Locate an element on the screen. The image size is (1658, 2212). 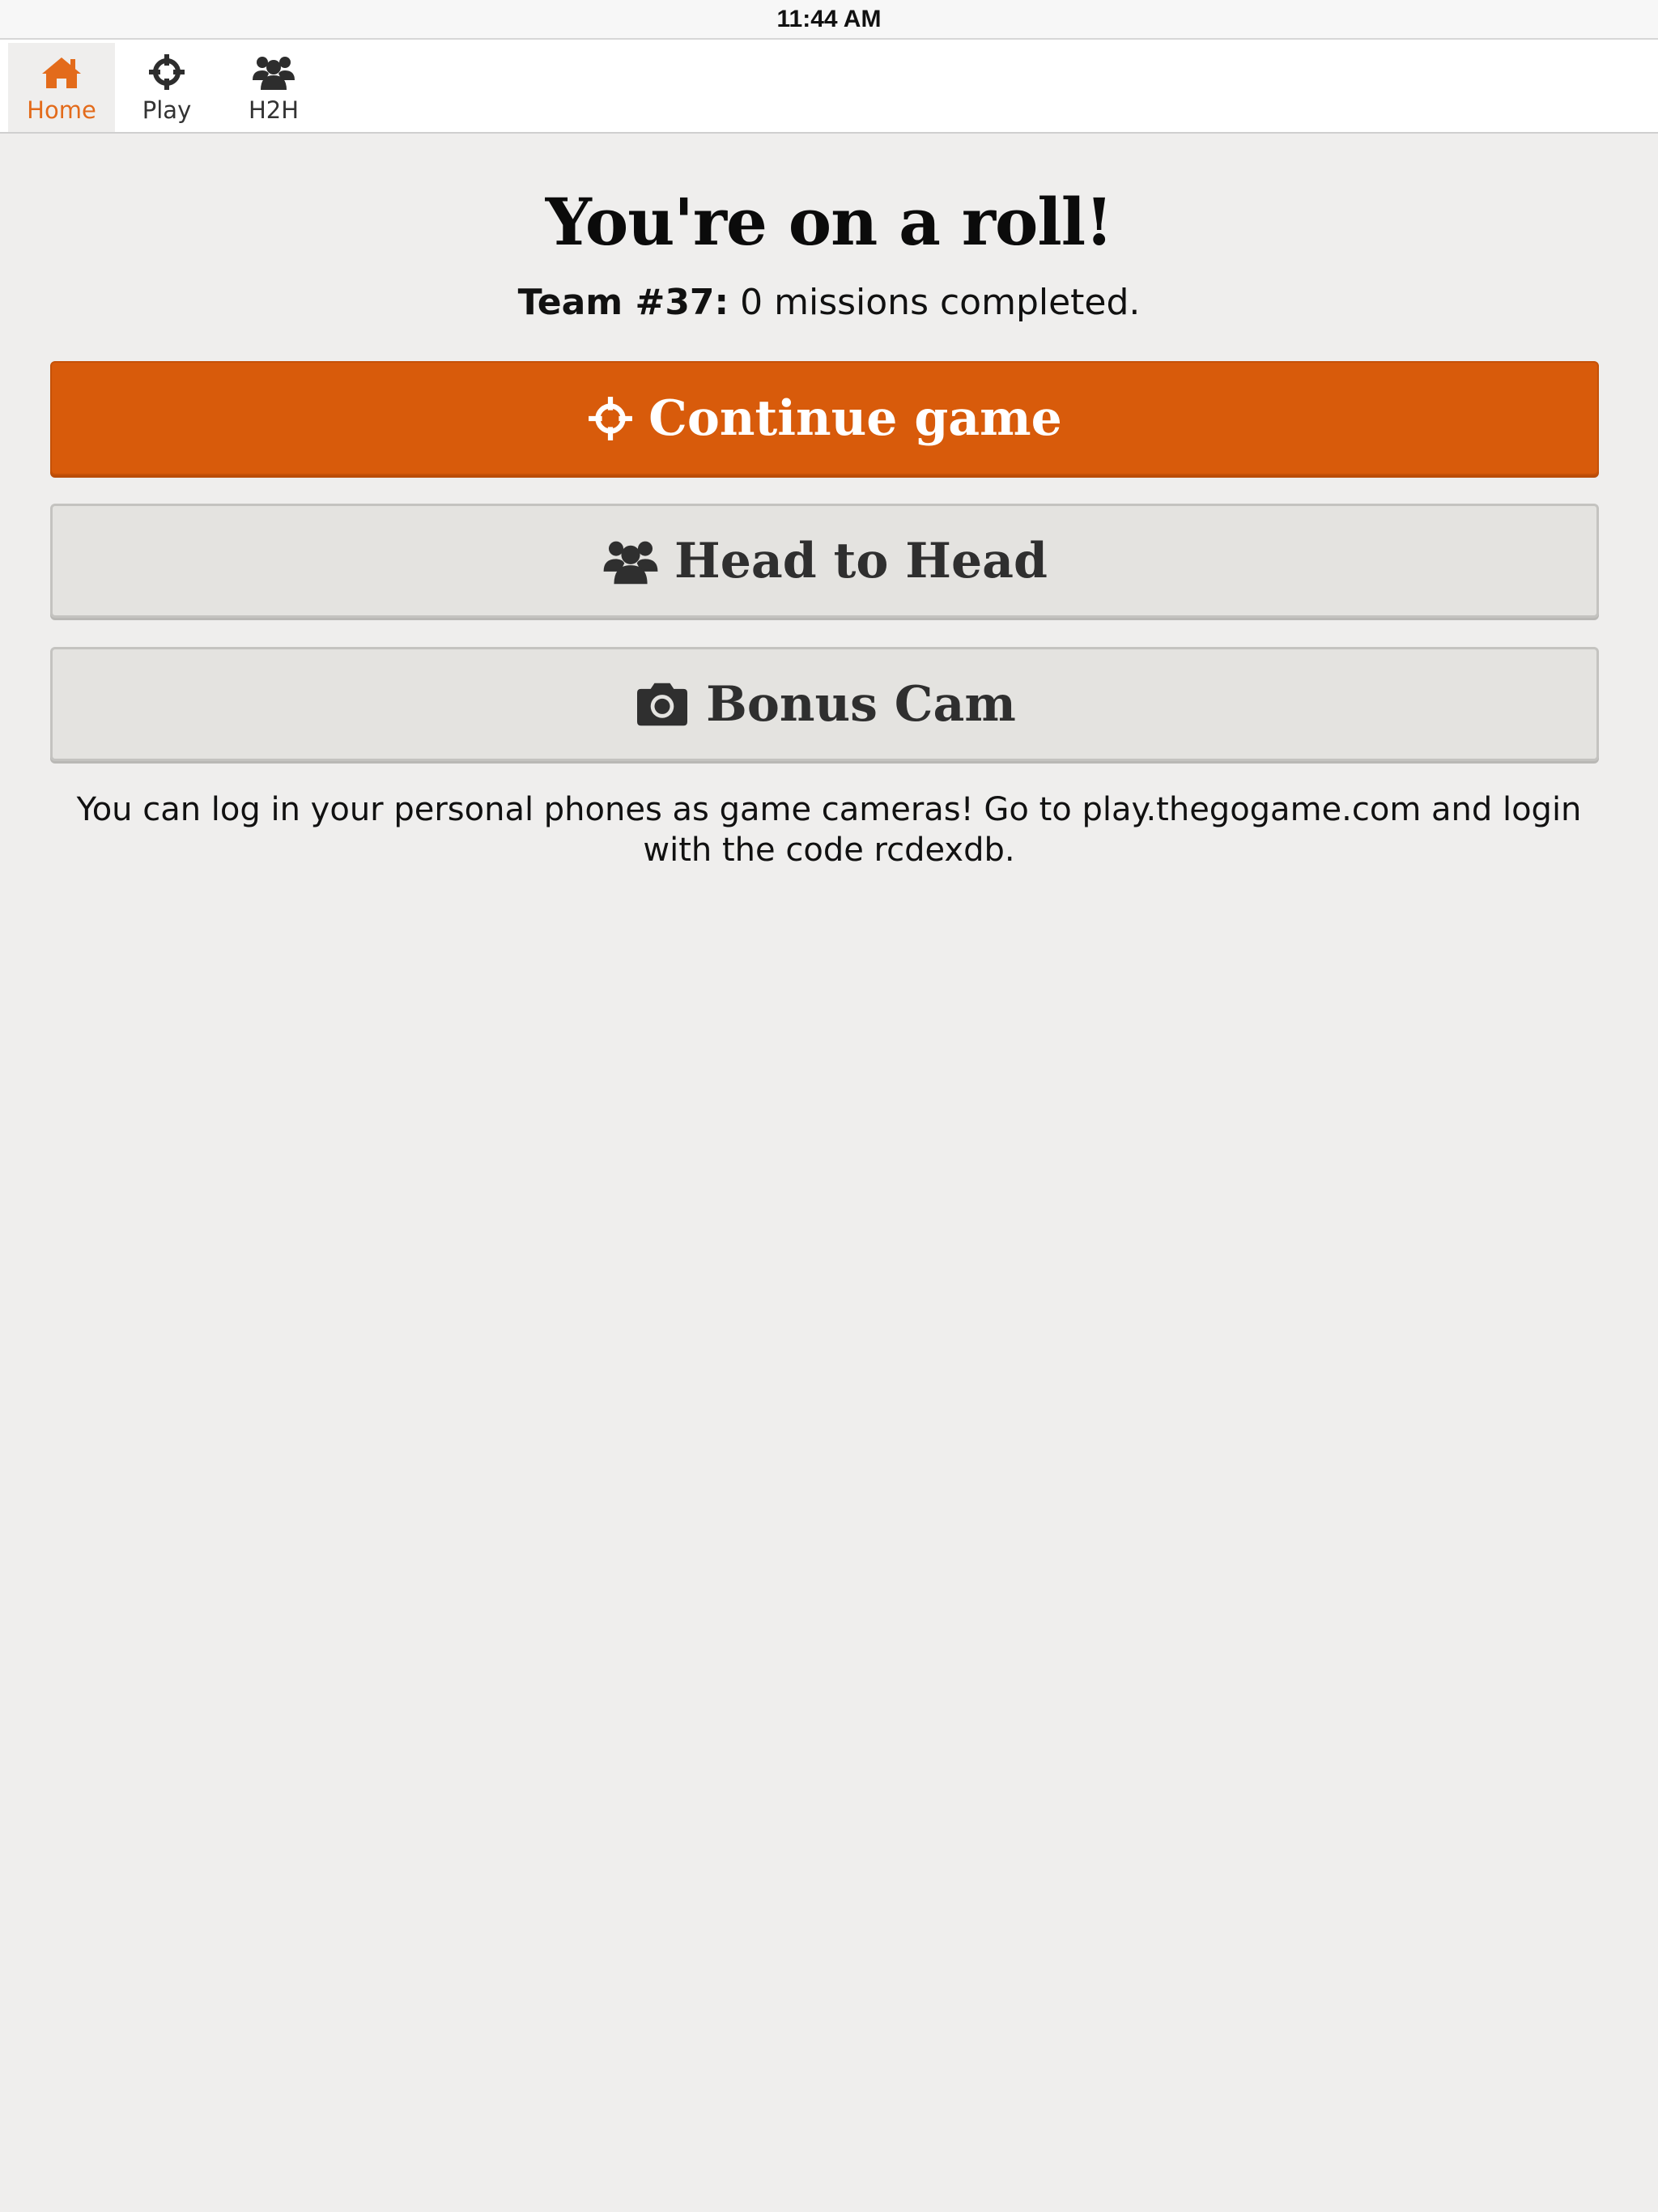
tab-home-label: Home is located at coordinates (61, 110).